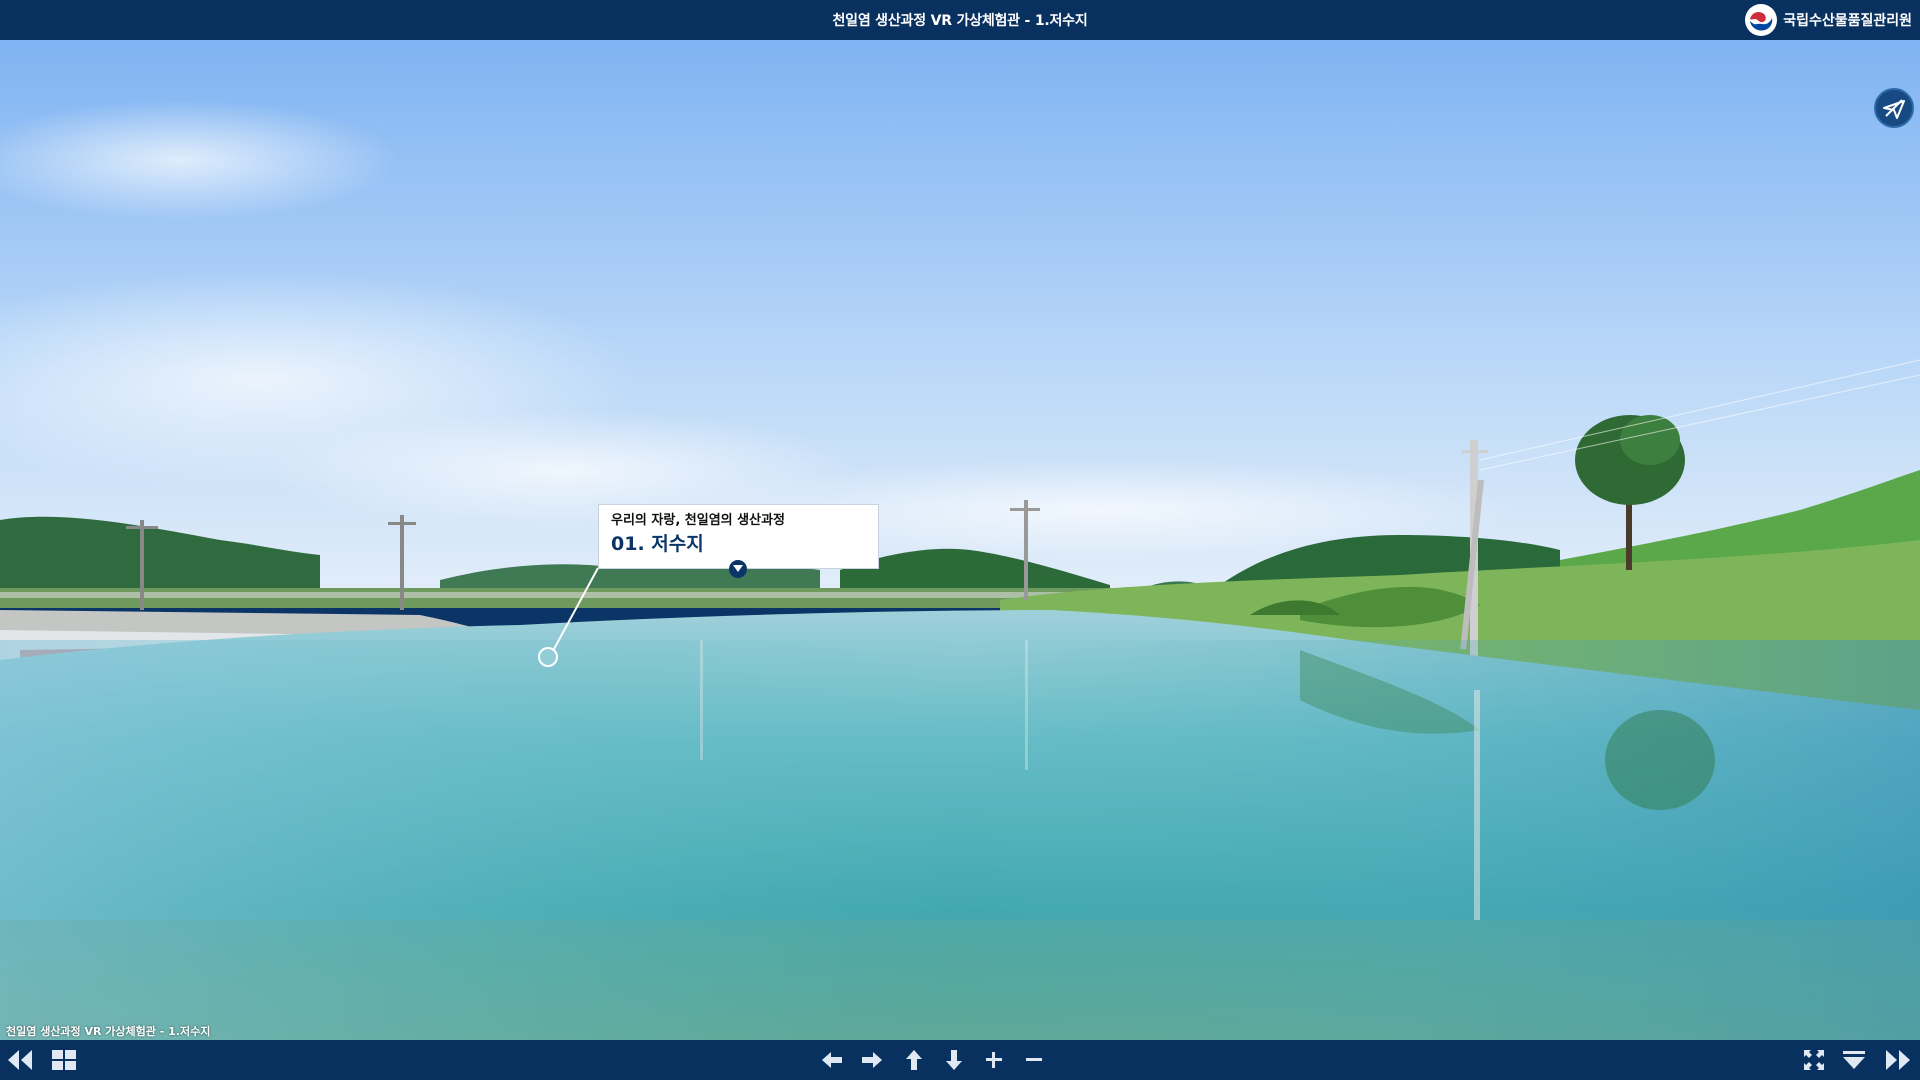 The width and height of the screenshot is (1920, 1080). What do you see at coordinates (698, 520) in the screenshot?
I see `hotspot-subtitle: 우리의 자랑, 천일염의 생산과정` at bounding box center [698, 520].